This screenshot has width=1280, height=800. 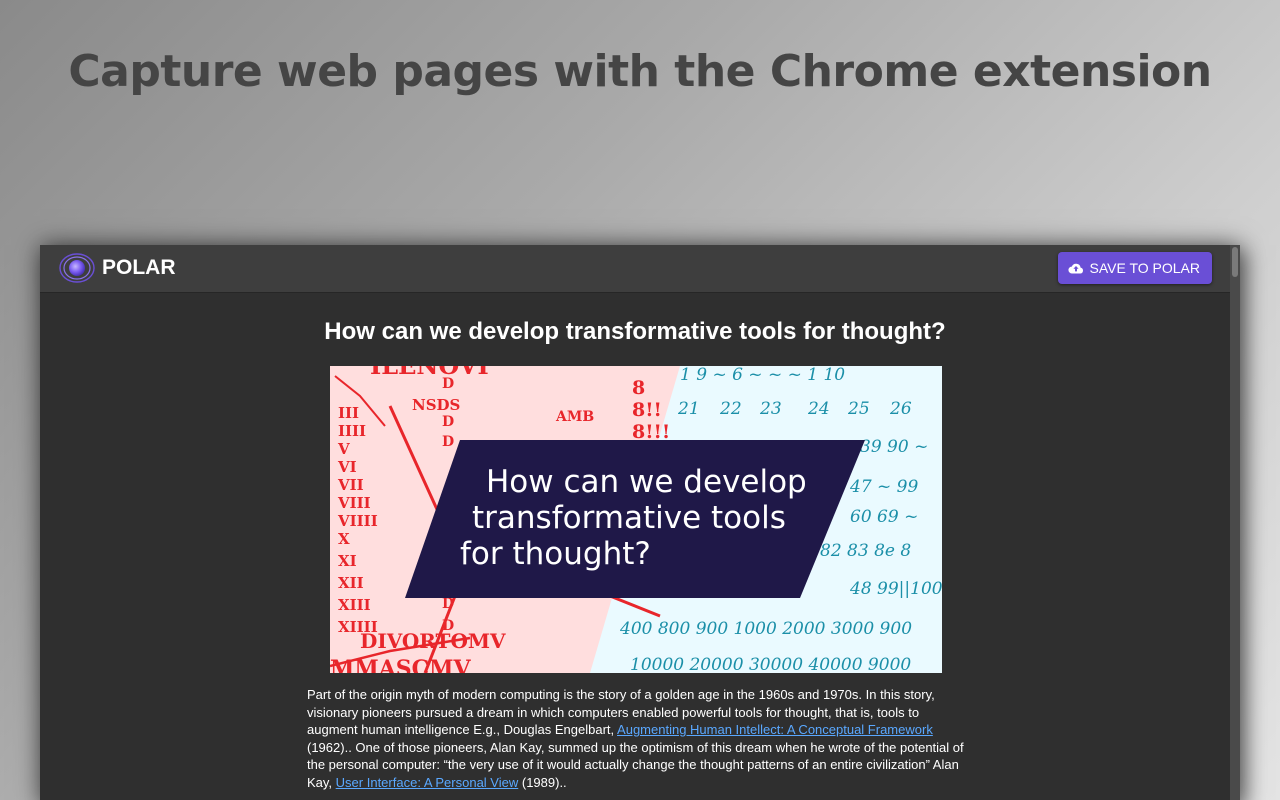 What do you see at coordinates (1235, 262) in the screenshot?
I see `scrollbar-thumb` at bounding box center [1235, 262].